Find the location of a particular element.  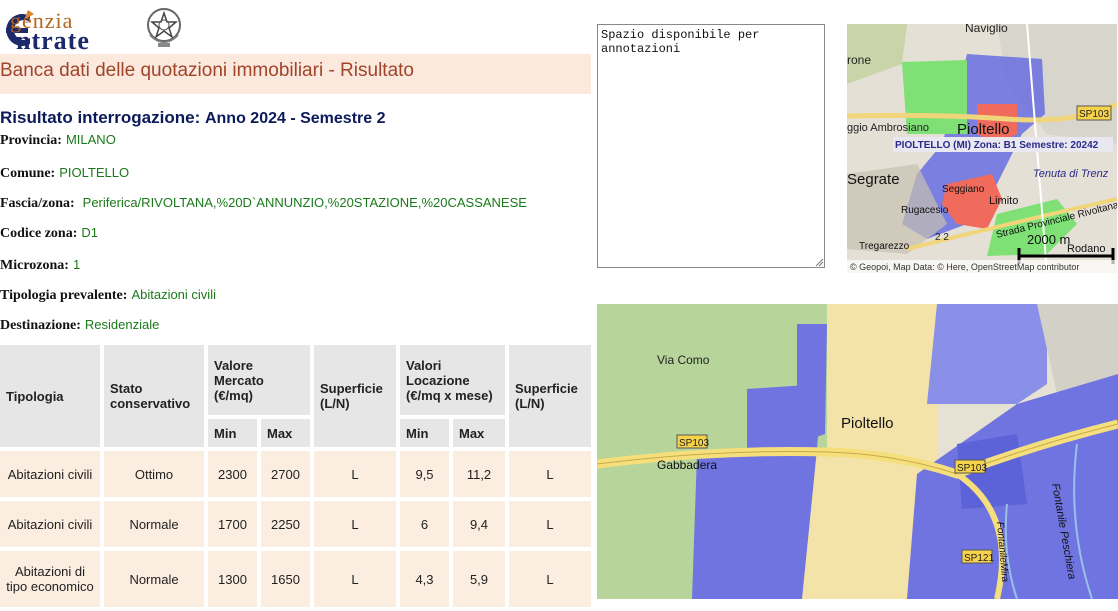

field-microzona: Microzona: 1 is located at coordinates (40, 265).